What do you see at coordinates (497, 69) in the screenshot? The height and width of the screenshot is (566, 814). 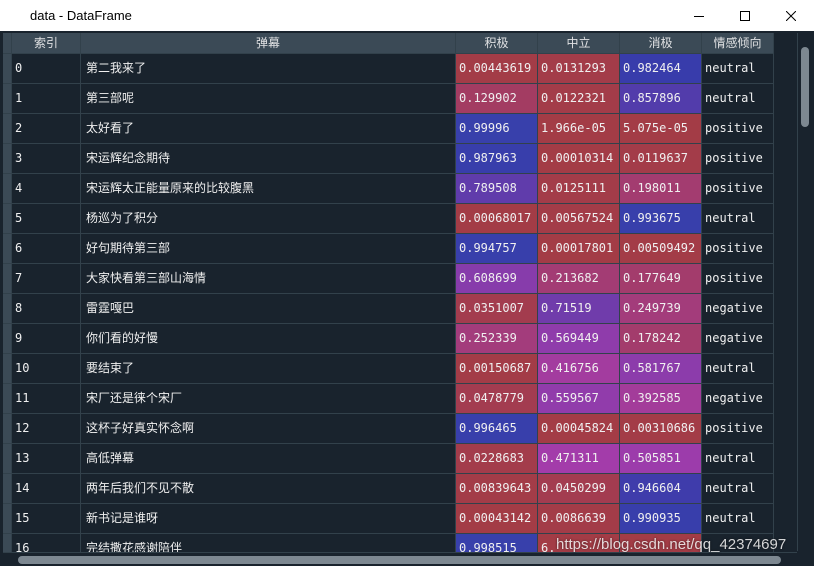 I see `positive-score-cell: 0.00443619` at bounding box center [497, 69].